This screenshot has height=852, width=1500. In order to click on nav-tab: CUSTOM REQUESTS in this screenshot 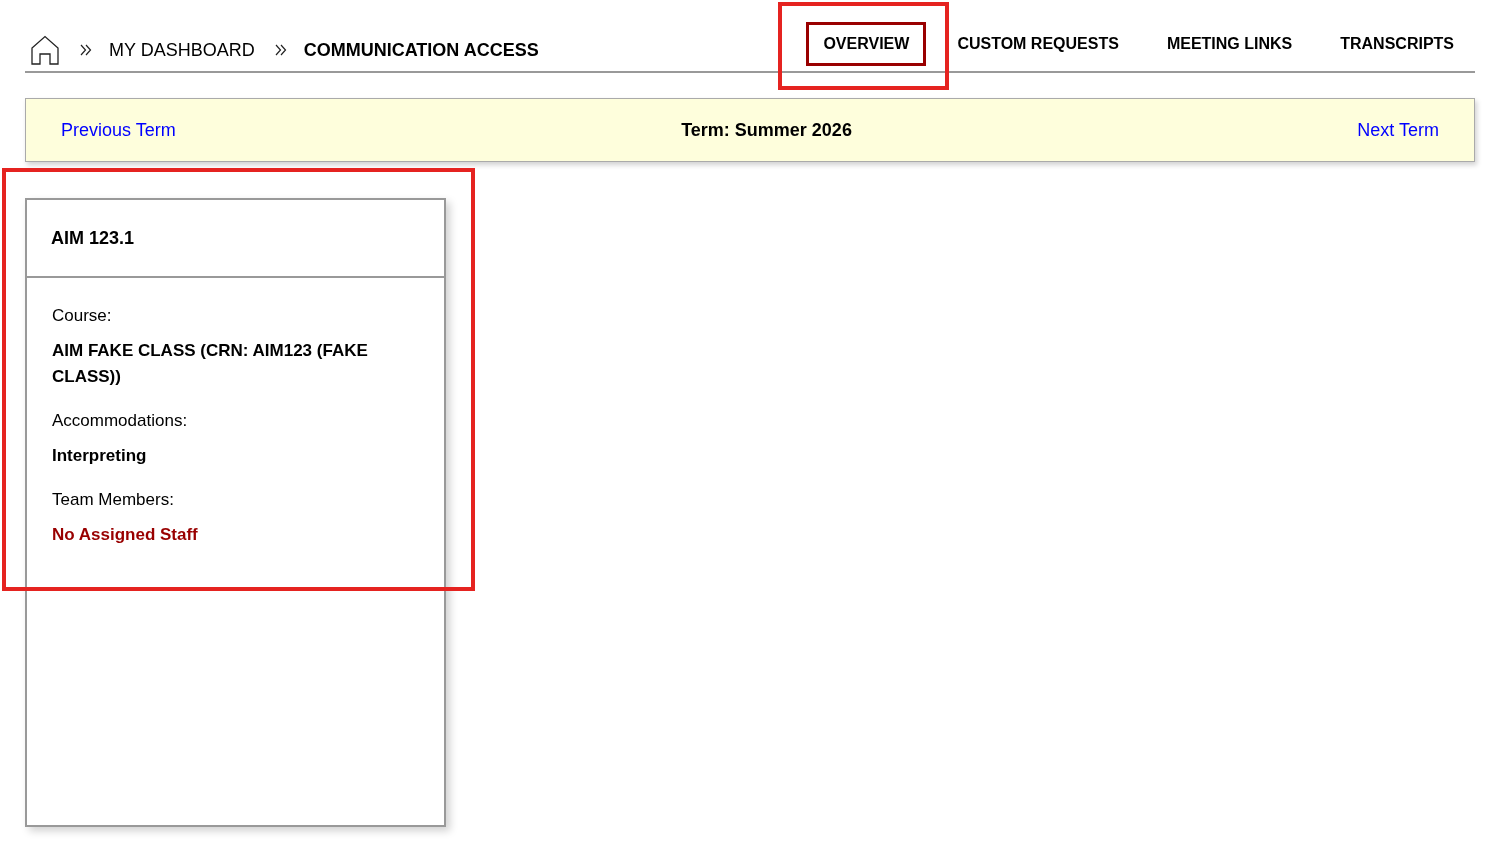, I will do `click(1038, 44)`.